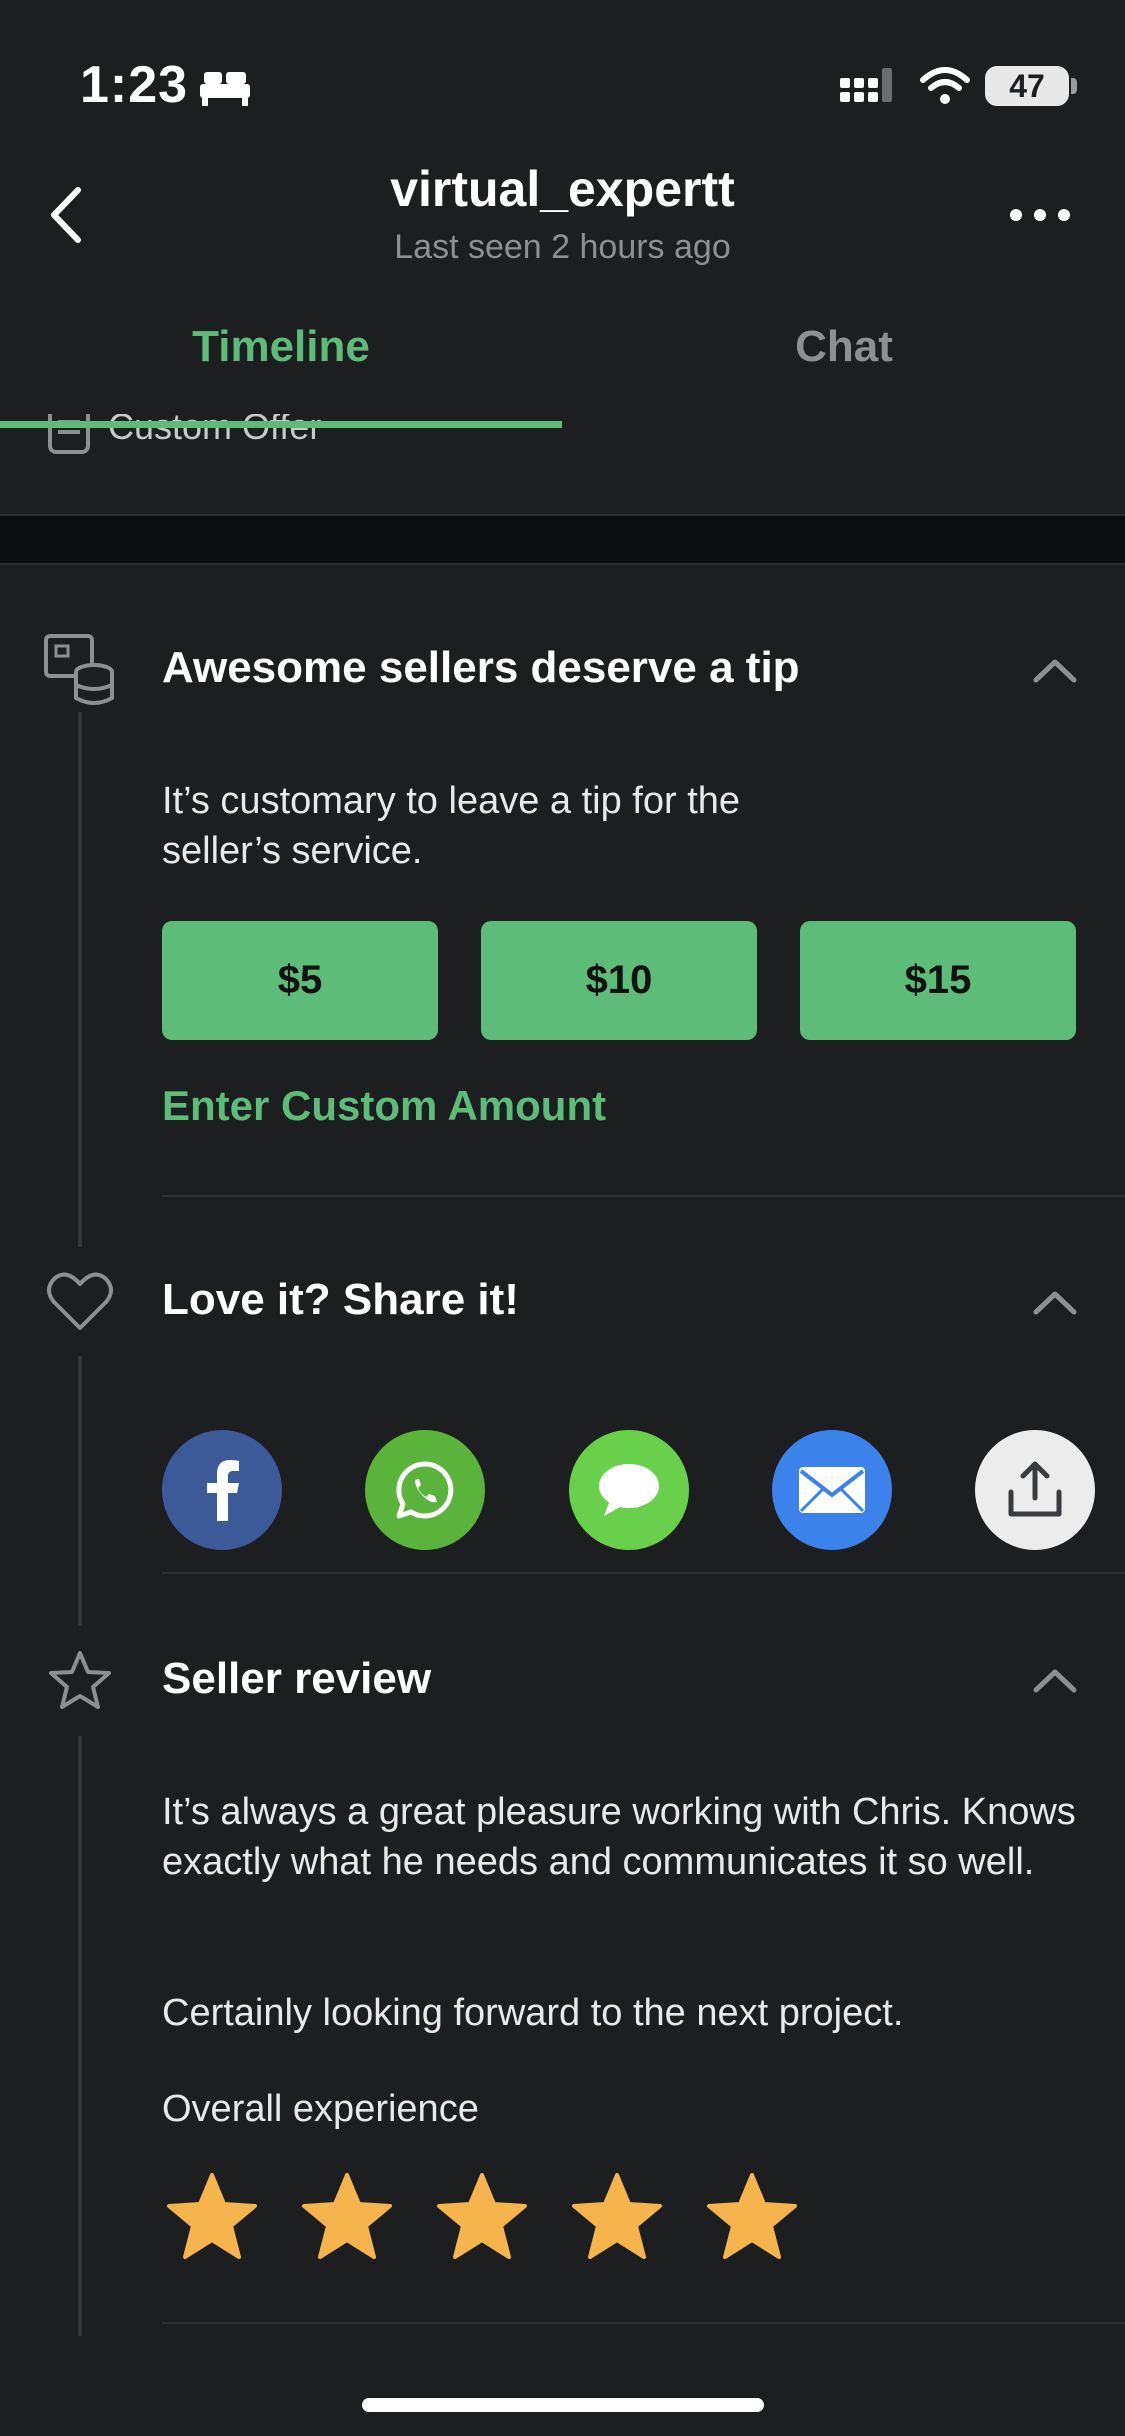  I want to click on messages-icon, so click(629, 1490).